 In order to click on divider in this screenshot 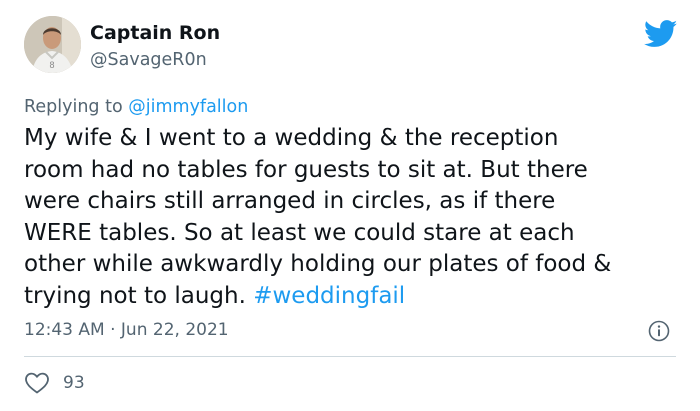, I will do `click(350, 356)`.